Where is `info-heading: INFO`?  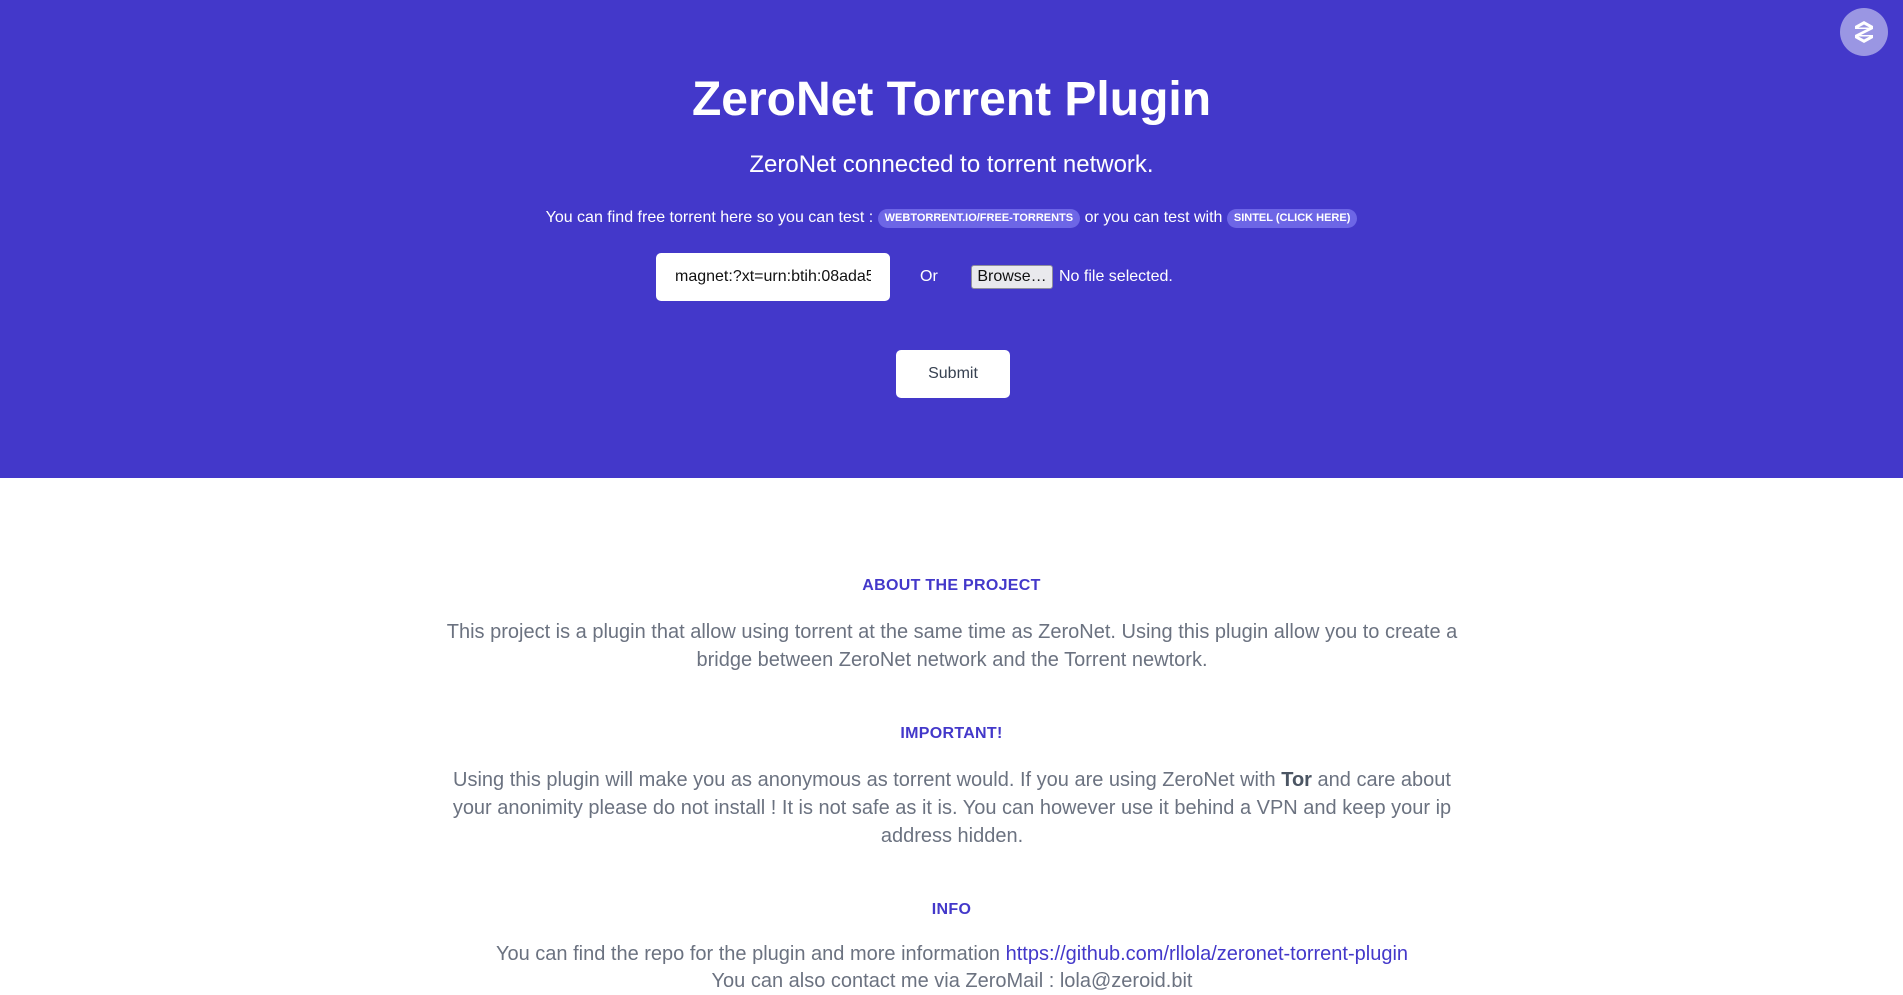
info-heading: INFO is located at coordinates (951, 909).